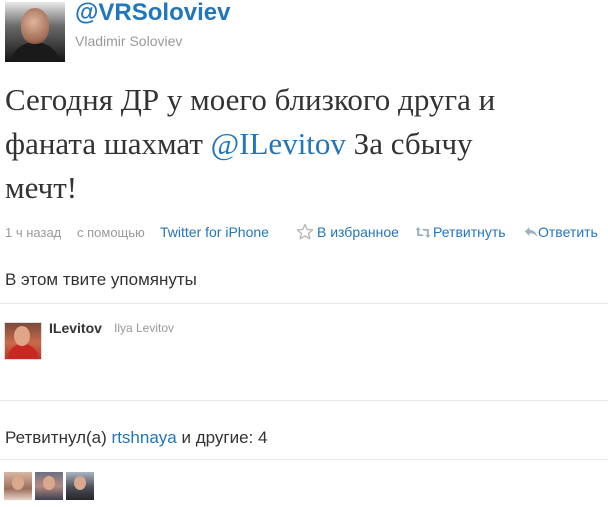 The image size is (608, 507). What do you see at coordinates (152, 13) in the screenshot?
I see `author-username: @VRSoloviev` at bounding box center [152, 13].